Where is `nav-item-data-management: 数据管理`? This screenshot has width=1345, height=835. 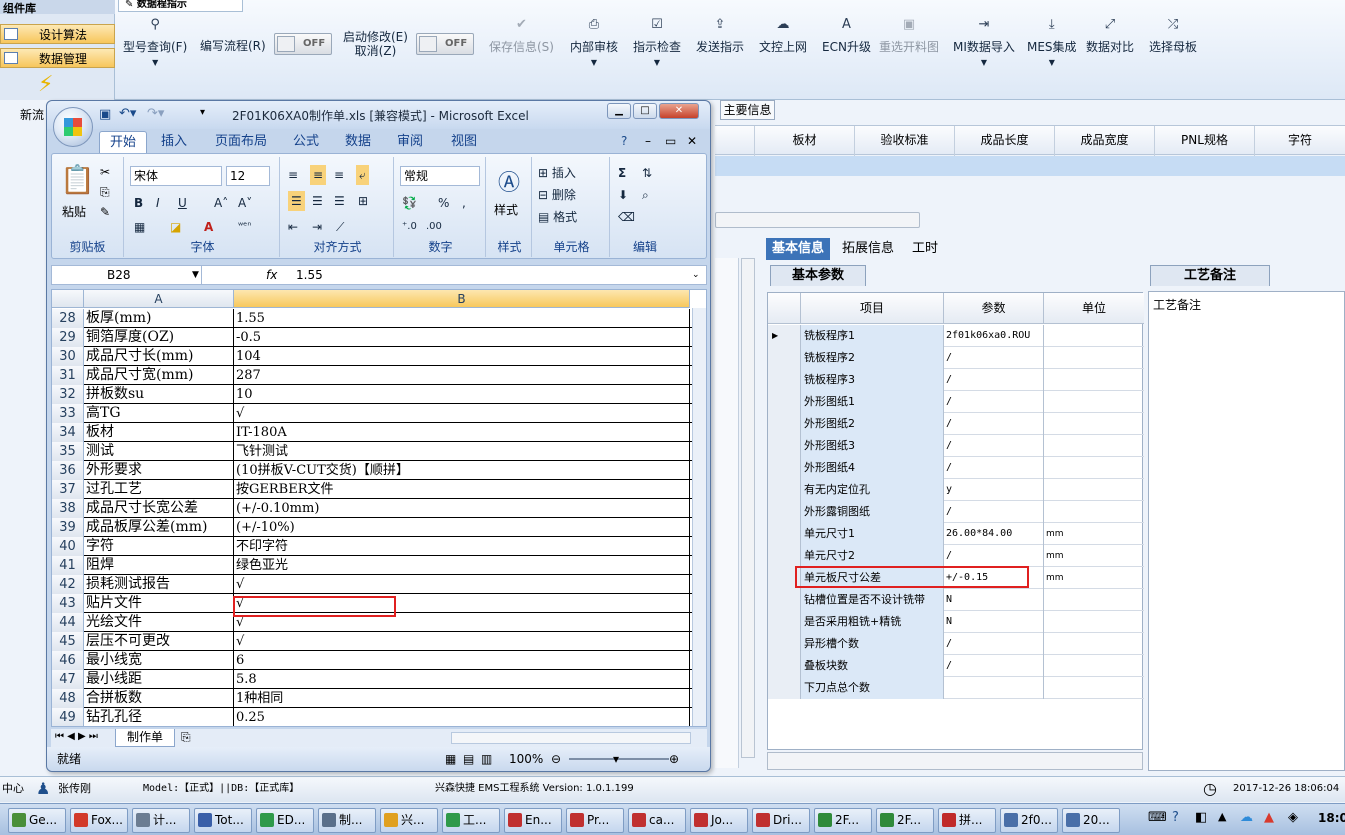 nav-item-data-management: 数据管理 is located at coordinates (57, 58).